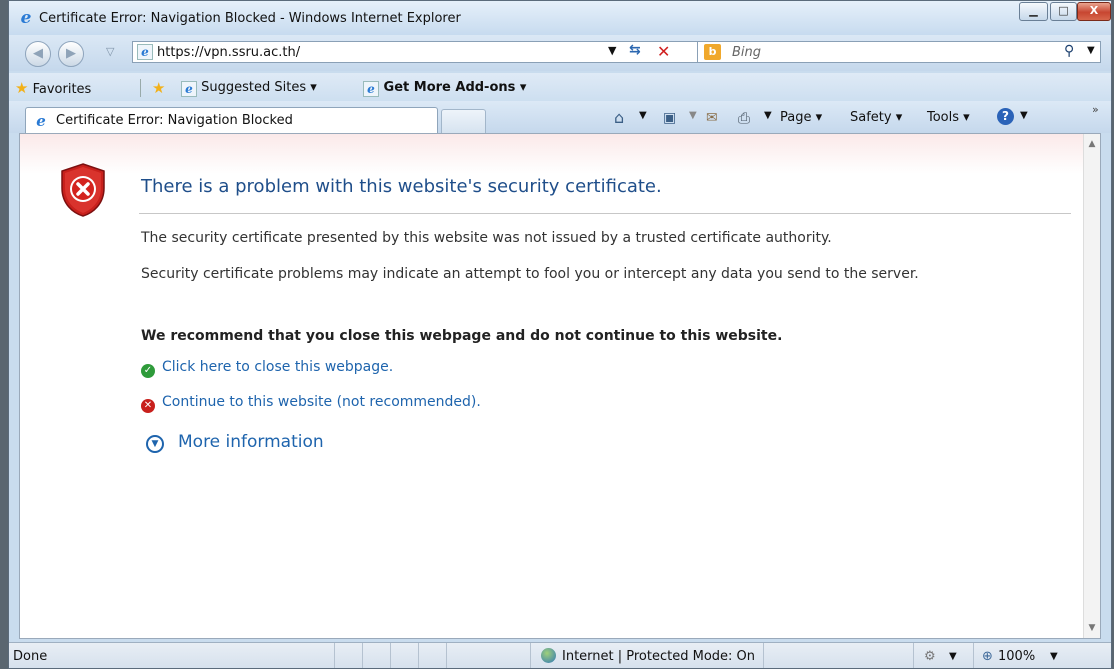  What do you see at coordinates (899, 52) in the screenshot?
I see `search-input: b Bing ⚲ ▼` at bounding box center [899, 52].